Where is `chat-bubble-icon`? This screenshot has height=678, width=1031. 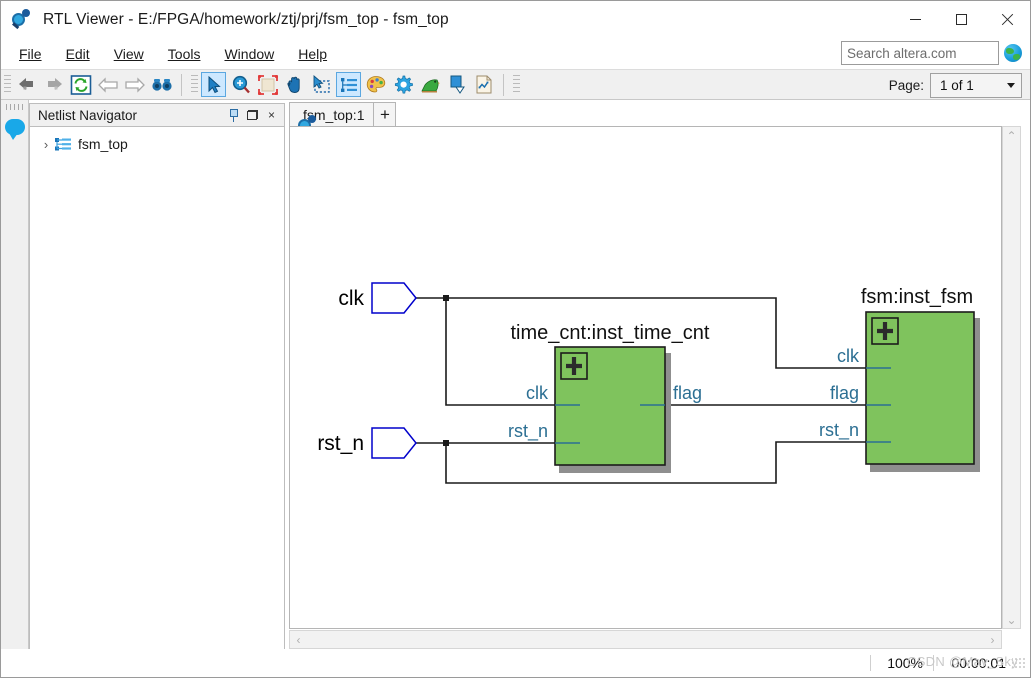 chat-bubble-icon is located at coordinates (14, 129).